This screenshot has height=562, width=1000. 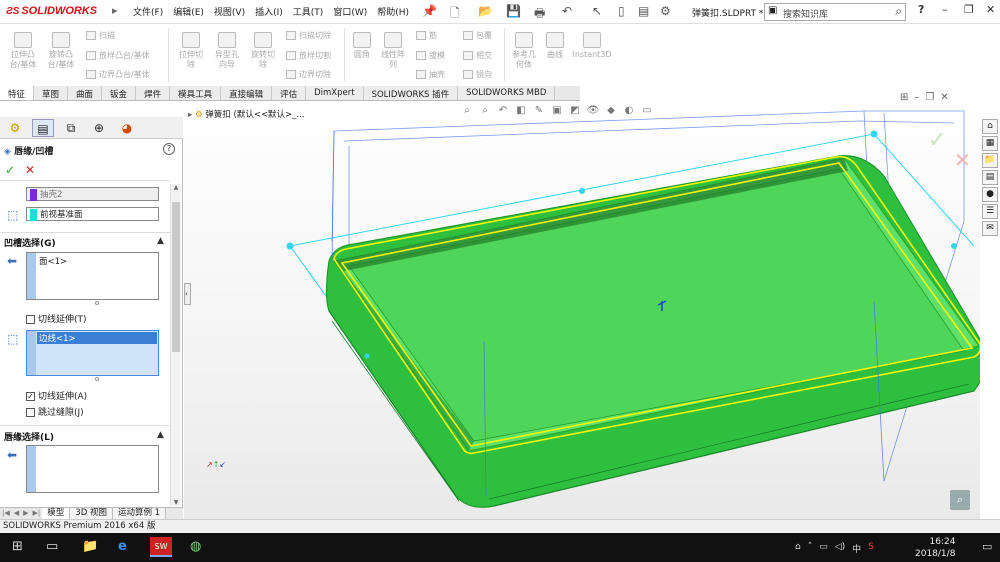 I want to click on custom-properties-icon: ☰, so click(x=990, y=211).